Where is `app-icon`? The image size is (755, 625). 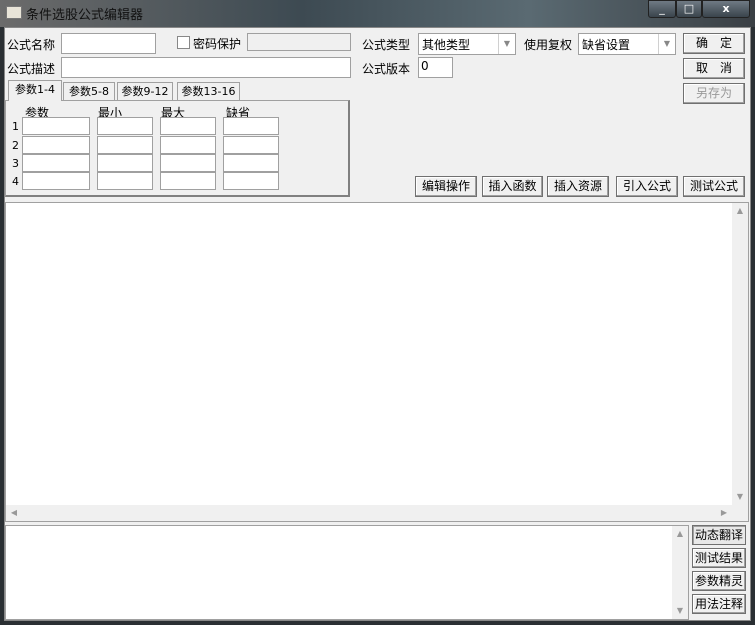 app-icon is located at coordinates (14, 12).